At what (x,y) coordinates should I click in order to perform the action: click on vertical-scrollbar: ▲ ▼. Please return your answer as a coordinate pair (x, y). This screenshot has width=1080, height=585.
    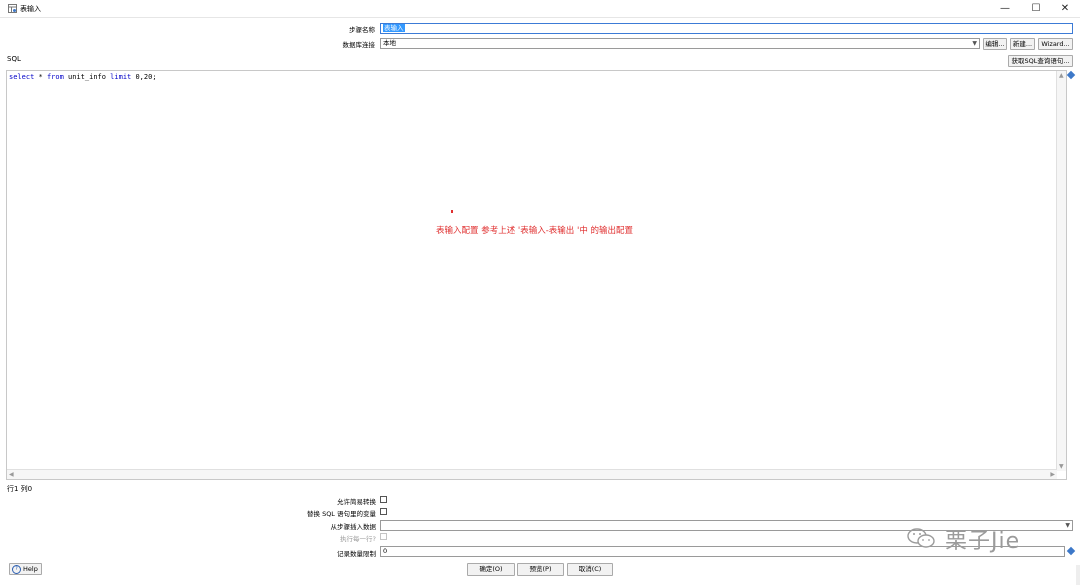
    Looking at the image, I should click on (1061, 271).